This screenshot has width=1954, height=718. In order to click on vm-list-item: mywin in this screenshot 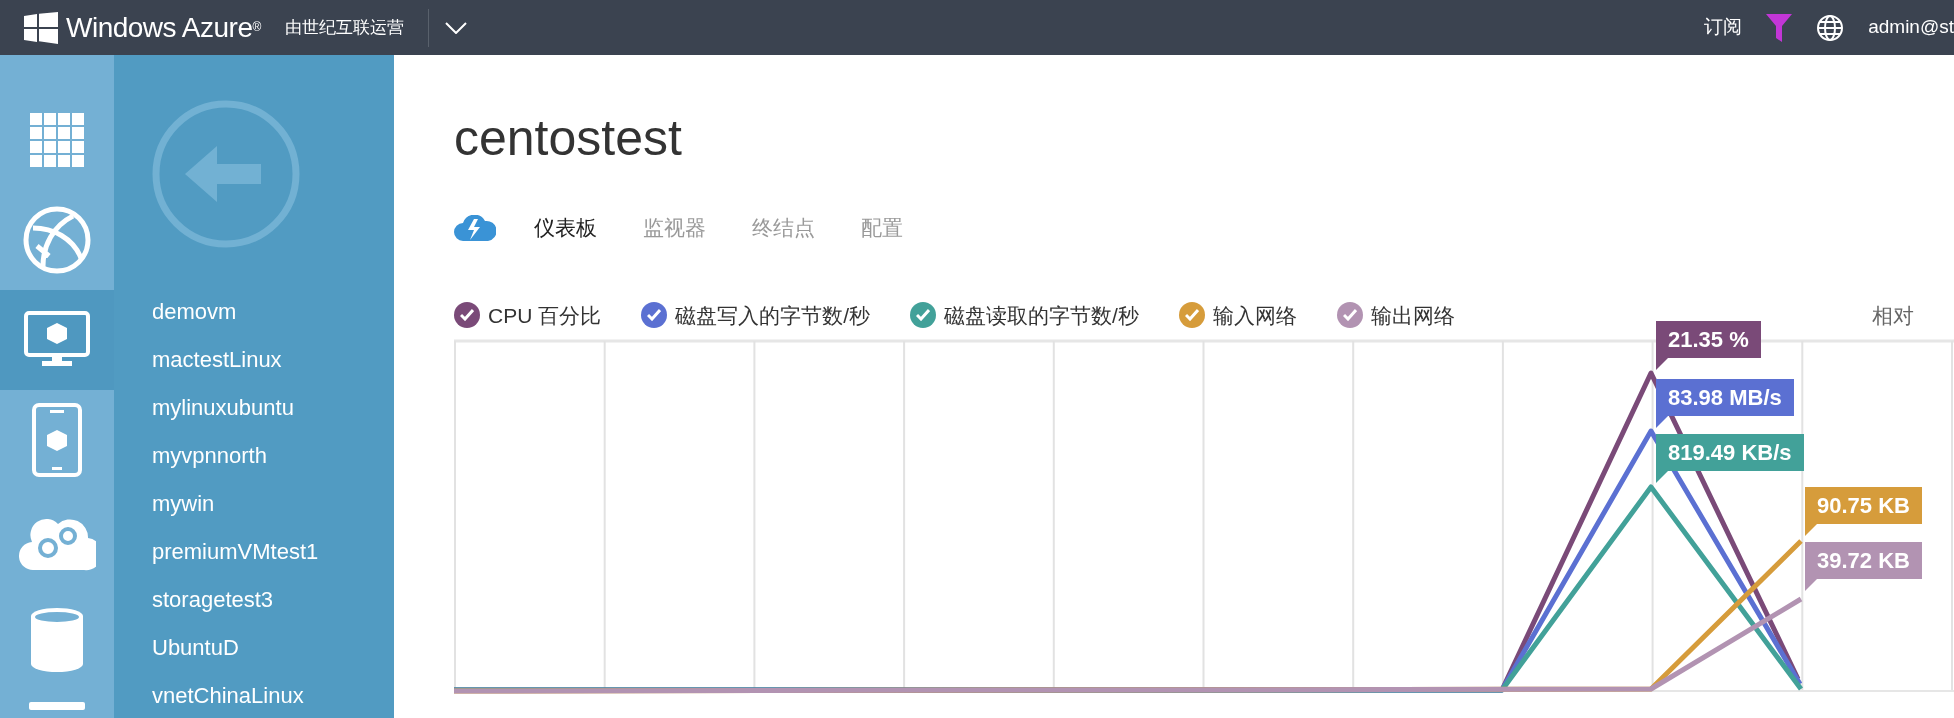, I will do `click(254, 504)`.